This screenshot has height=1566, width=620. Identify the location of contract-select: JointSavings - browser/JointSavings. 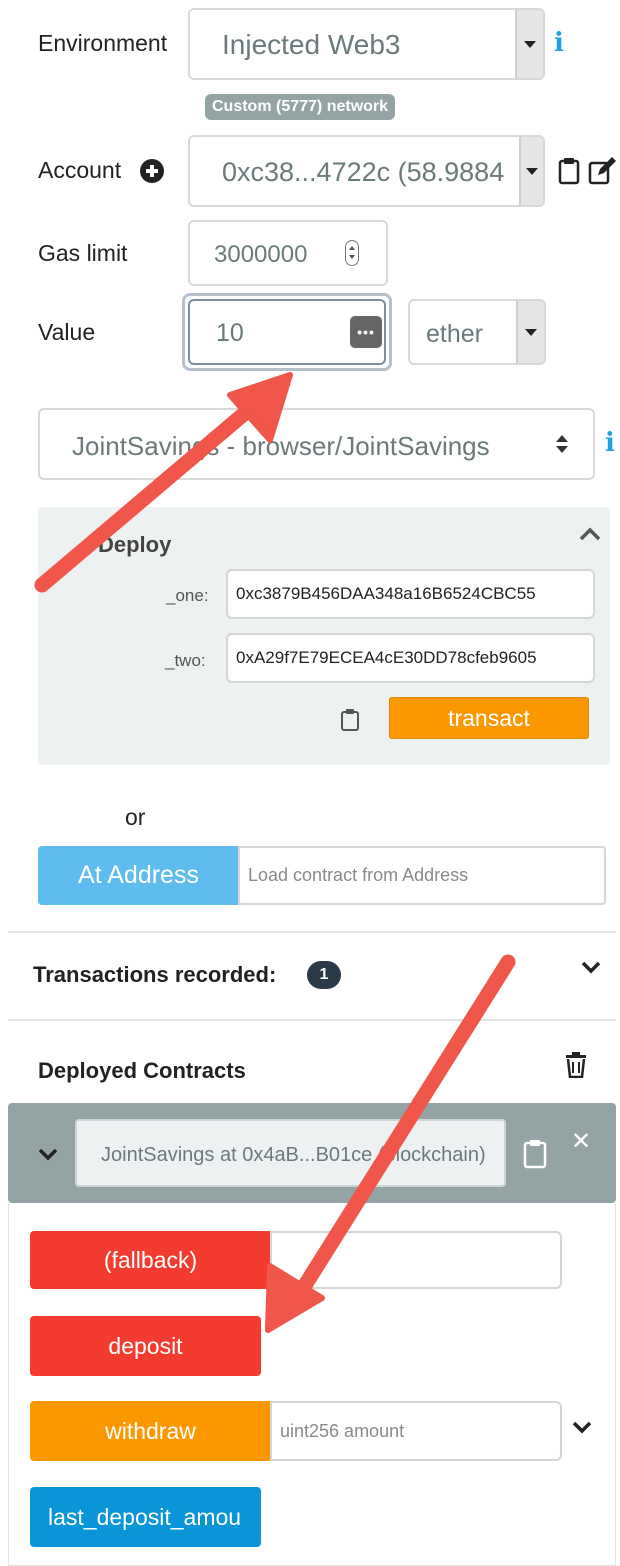
(316, 444).